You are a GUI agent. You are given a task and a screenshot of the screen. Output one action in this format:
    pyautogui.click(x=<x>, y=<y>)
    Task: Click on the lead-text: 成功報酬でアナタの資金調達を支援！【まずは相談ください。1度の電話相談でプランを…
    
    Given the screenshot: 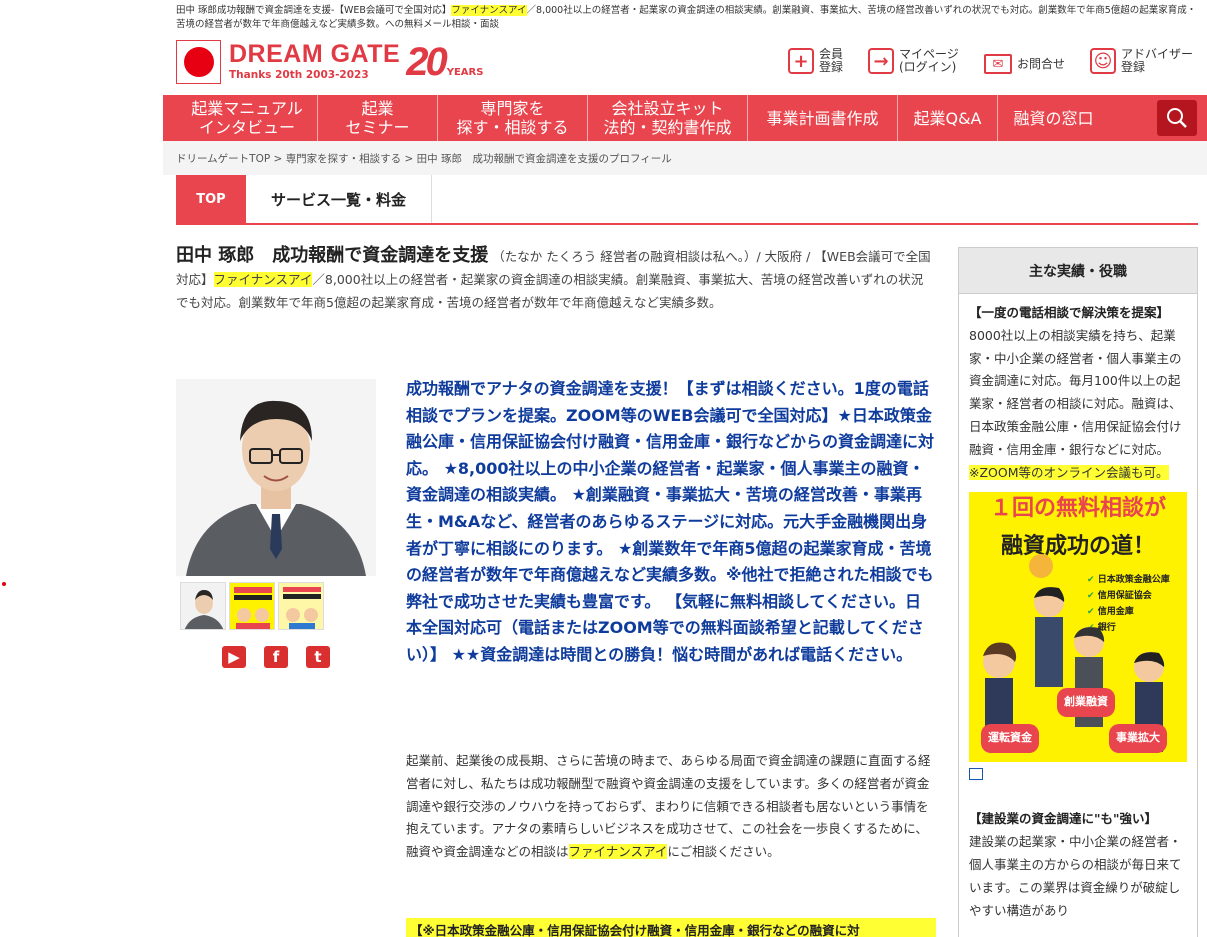 What is the action you would take?
    pyautogui.click(x=670, y=521)
    